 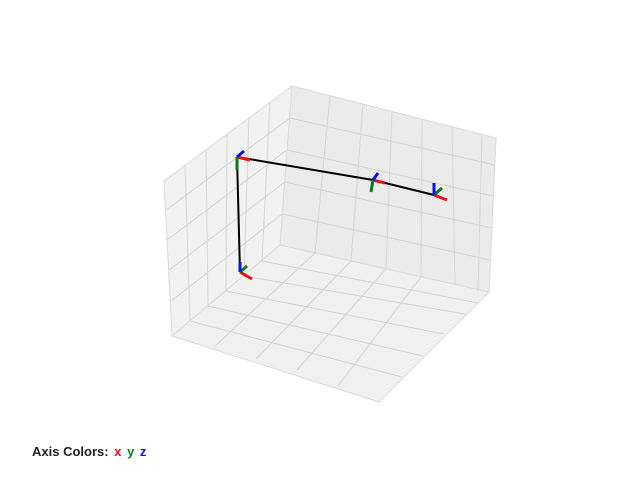 What do you see at coordinates (143, 451) in the screenshot?
I see `legend-z: z` at bounding box center [143, 451].